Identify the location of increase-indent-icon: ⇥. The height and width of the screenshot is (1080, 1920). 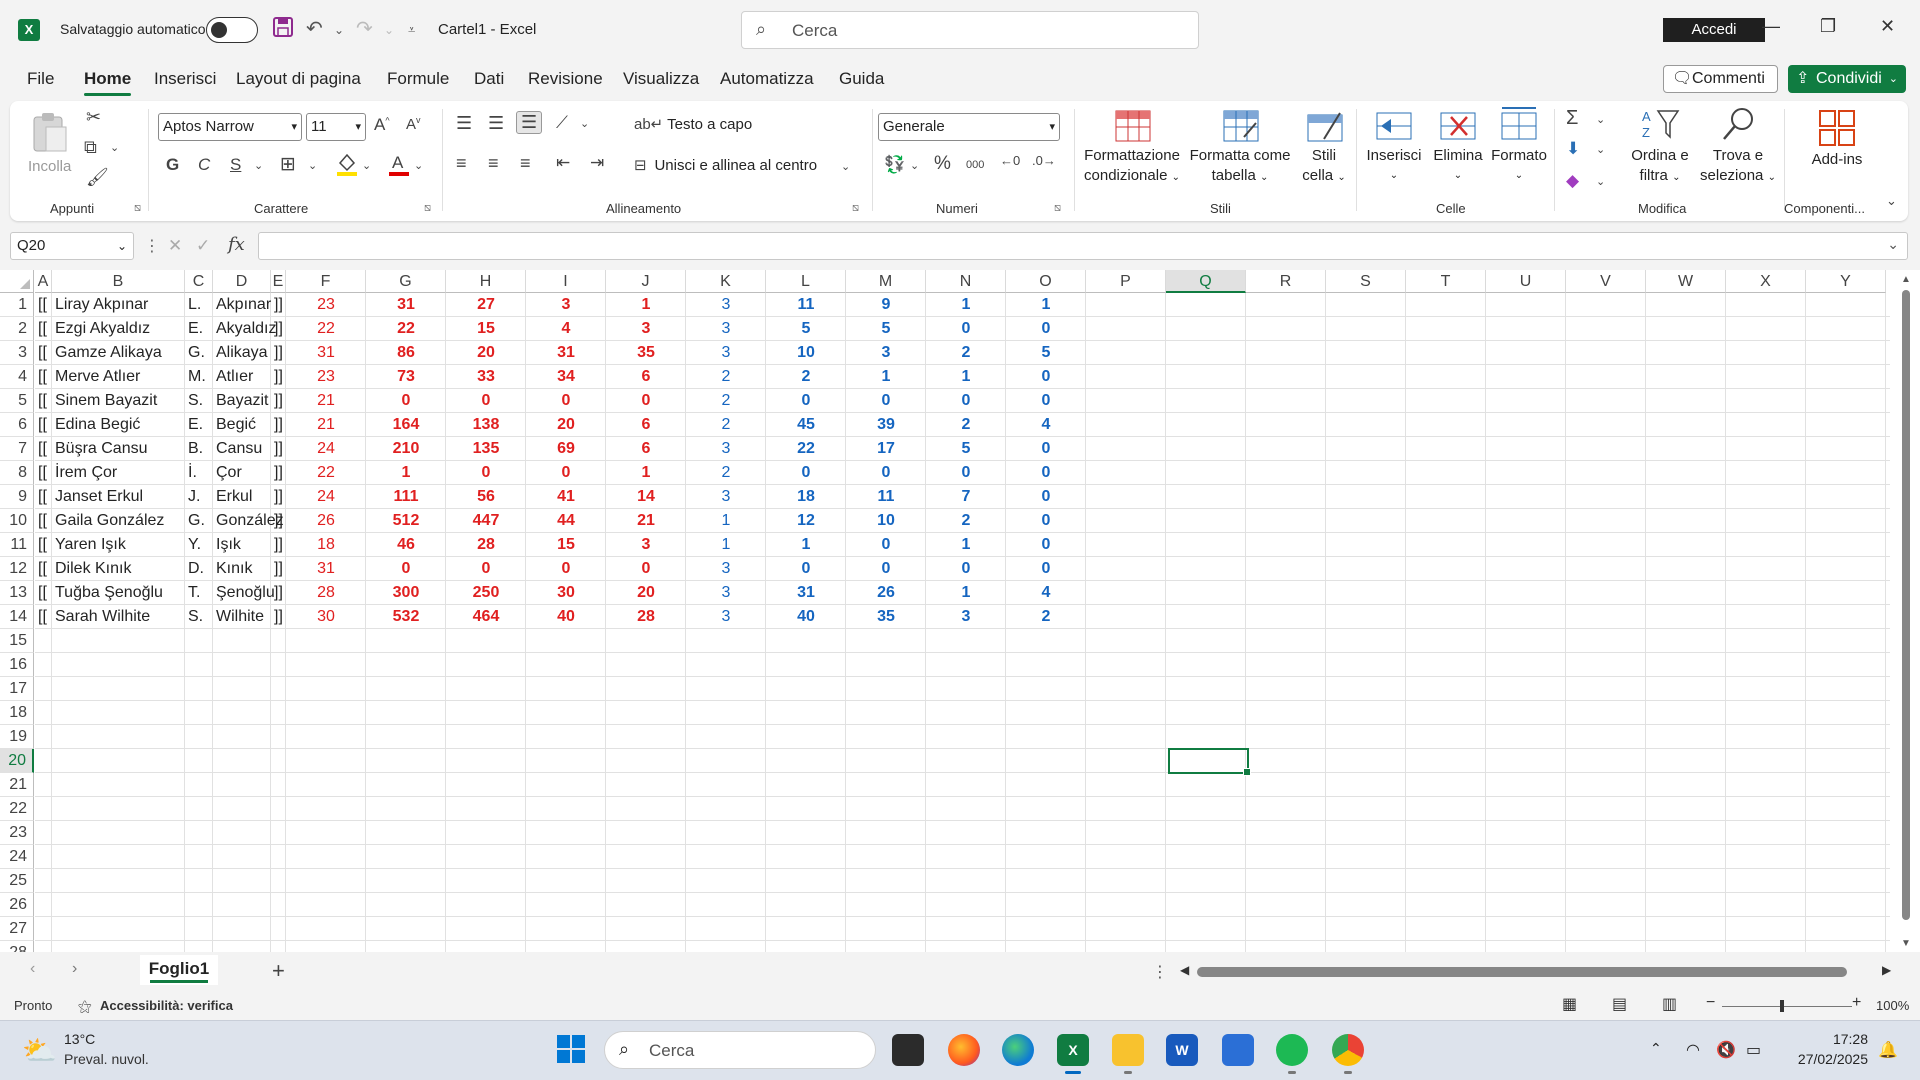
(597, 163).